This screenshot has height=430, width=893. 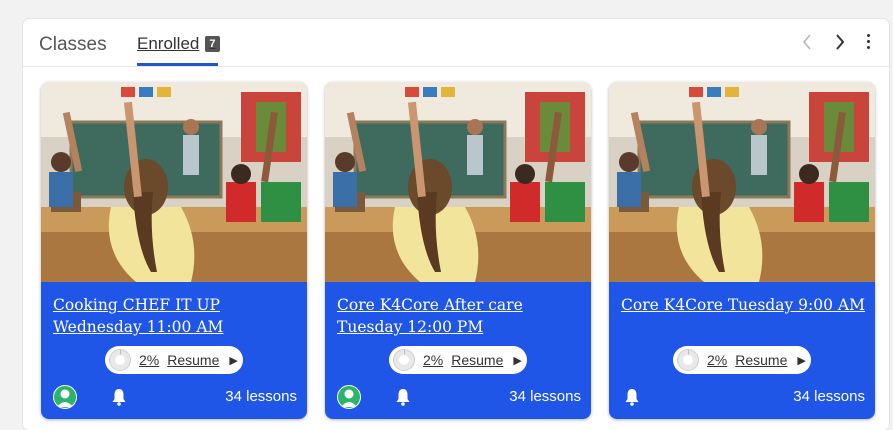 I want to click on panel-title: Classes, so click(x=73, y=44).